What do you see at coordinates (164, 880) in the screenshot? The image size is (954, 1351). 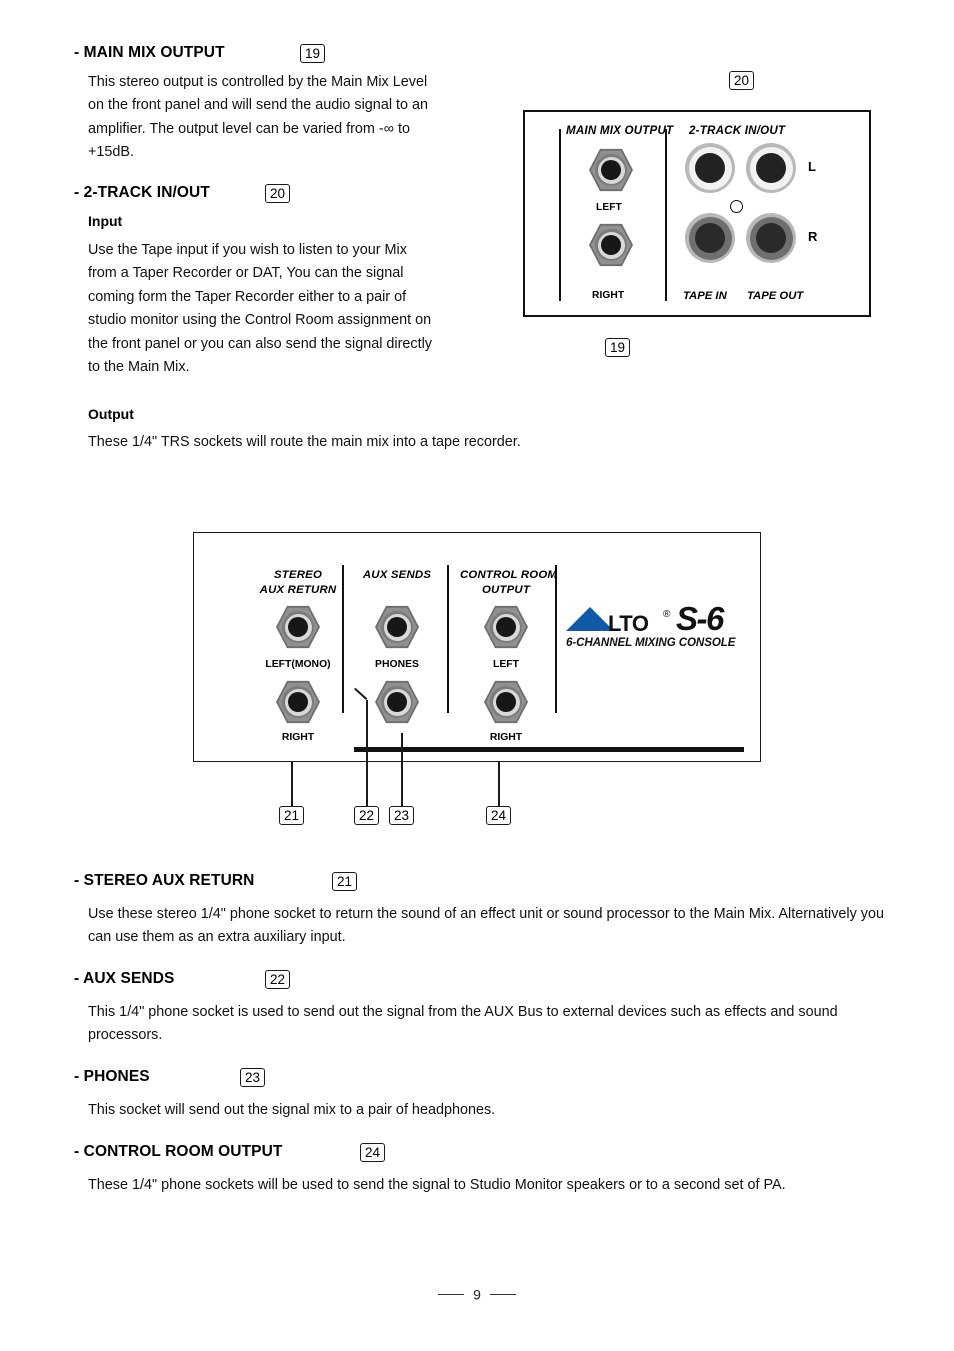 I see `section-heading-stereo-aux-return: - STEREO AUX RETURN` at bounding box center [164, 880].